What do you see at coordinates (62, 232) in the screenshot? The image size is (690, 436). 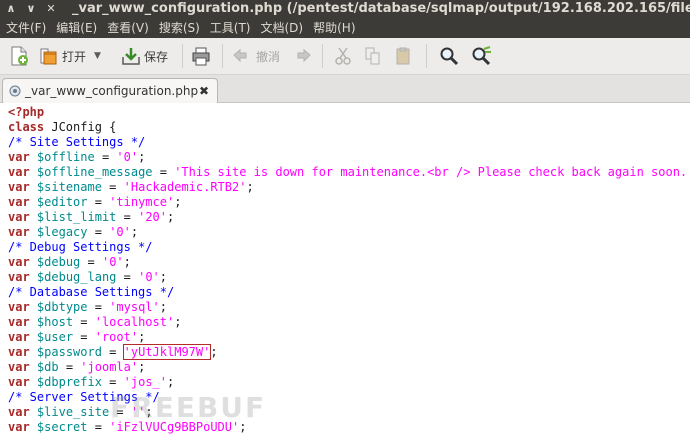 I see `code-variable: $legacy` at bounding box center [62, 232].